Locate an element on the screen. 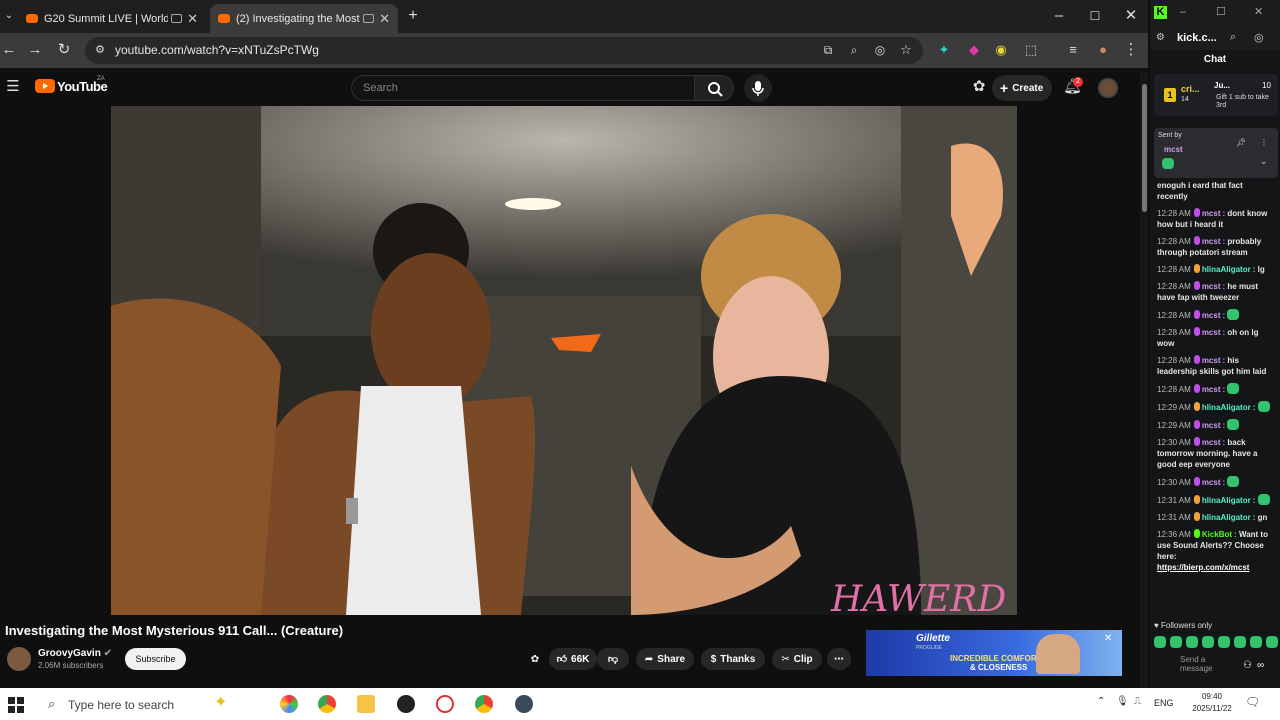 Image resolution: width=1280 pixels, height=720 pixels. emote-picker-row is located at coordinates (1216, 642).